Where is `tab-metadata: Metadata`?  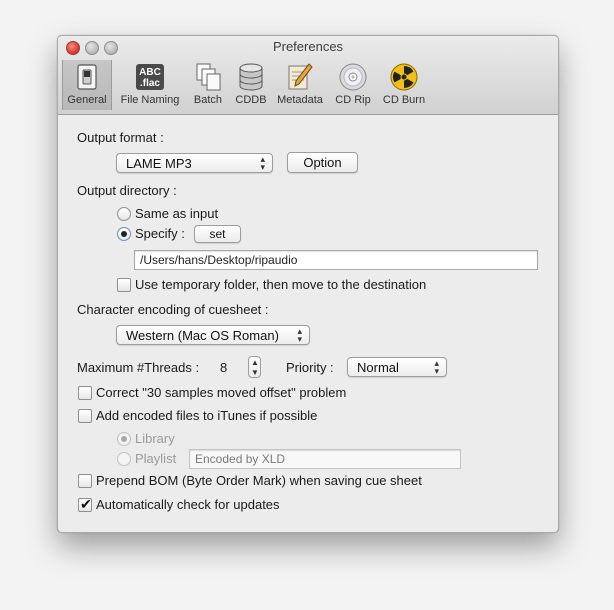 tab-metadata: Metadata is located at coordinates (300, 85).